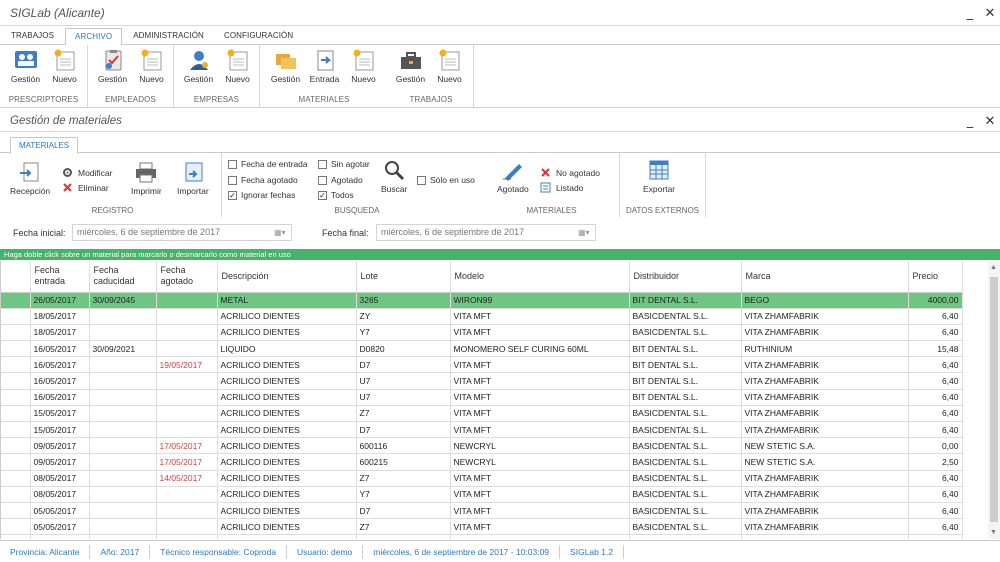  What do you see at coordinates (410, 66) in the screenshot?
I see `trabajos-gestion-button: Gestión` at bounding box center [410, 66].